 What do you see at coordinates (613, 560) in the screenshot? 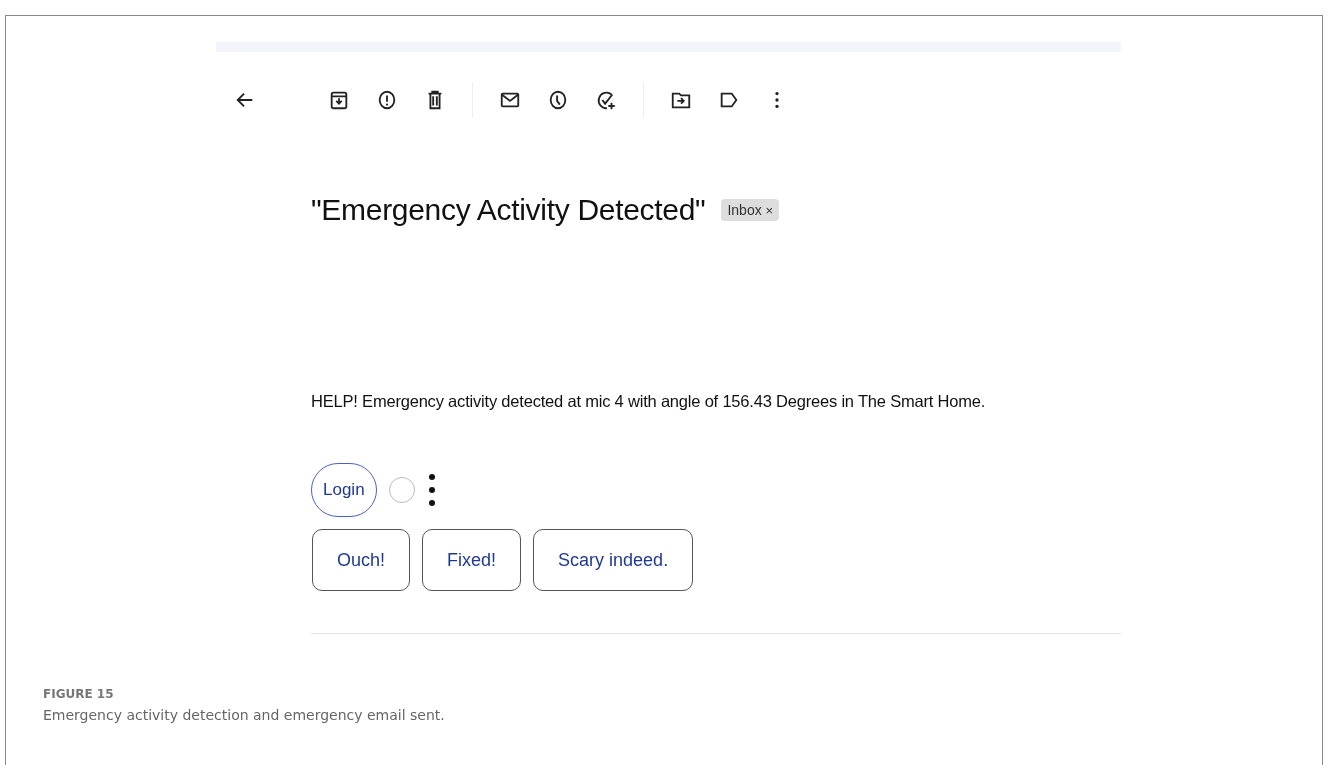
I see `smart-reply-button: Scary indeed.` at bounding box center [613, 560].